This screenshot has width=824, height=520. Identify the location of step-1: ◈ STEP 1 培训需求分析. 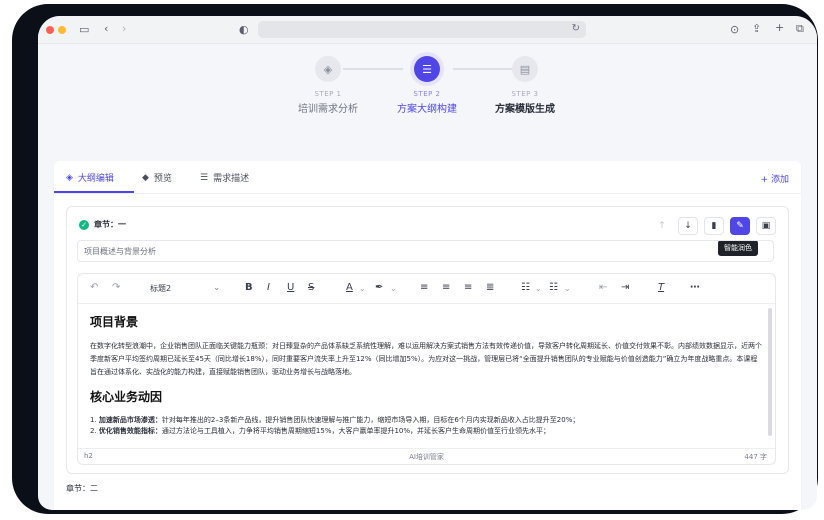
(328, 85).